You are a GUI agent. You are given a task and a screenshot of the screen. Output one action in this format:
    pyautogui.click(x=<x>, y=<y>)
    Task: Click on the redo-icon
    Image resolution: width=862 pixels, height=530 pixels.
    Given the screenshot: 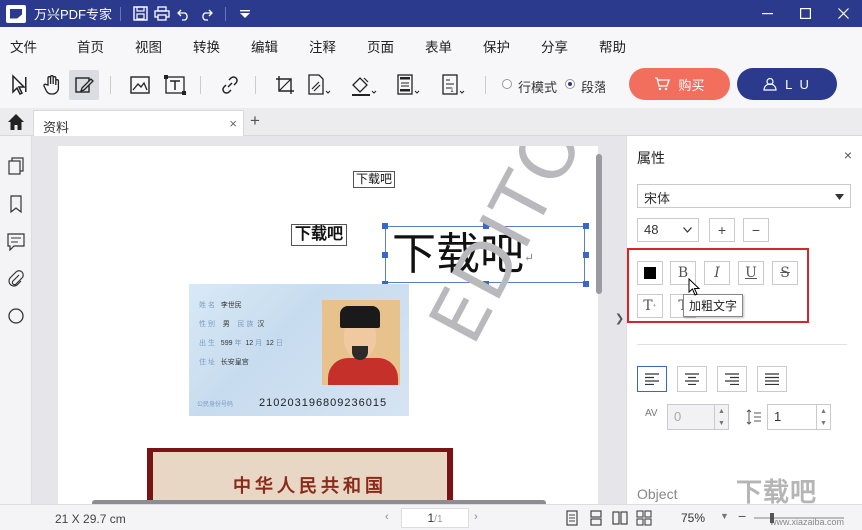 What is the action you would take?
    pyautogui.click(x=206, y=14)
    